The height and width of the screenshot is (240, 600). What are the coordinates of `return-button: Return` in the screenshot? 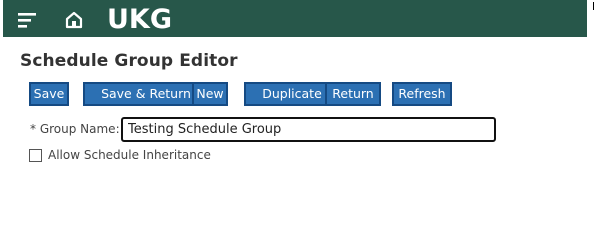 It's located at (353, 94).